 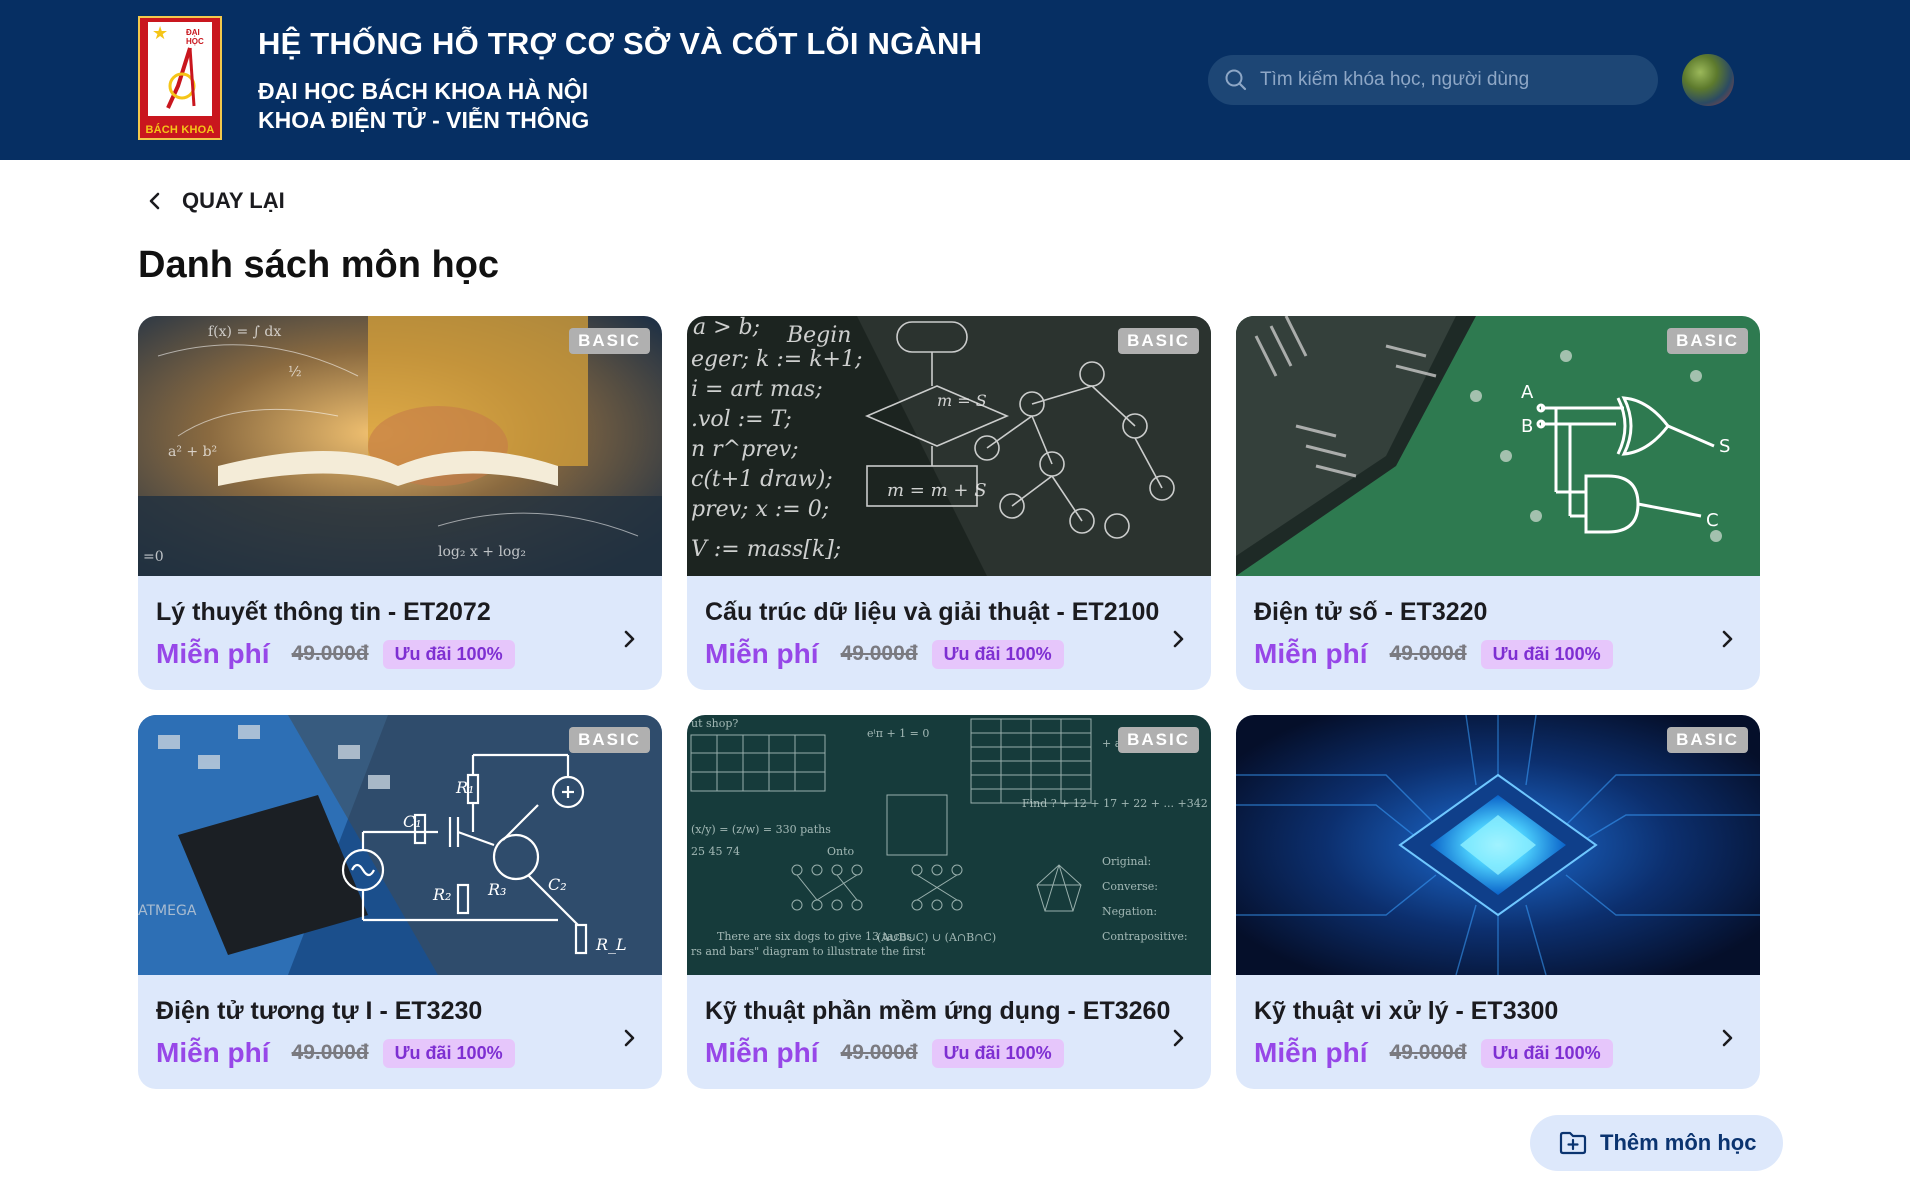 I want to click on add-course-button: Thêm môn học, so click(x=1656, y=1143).